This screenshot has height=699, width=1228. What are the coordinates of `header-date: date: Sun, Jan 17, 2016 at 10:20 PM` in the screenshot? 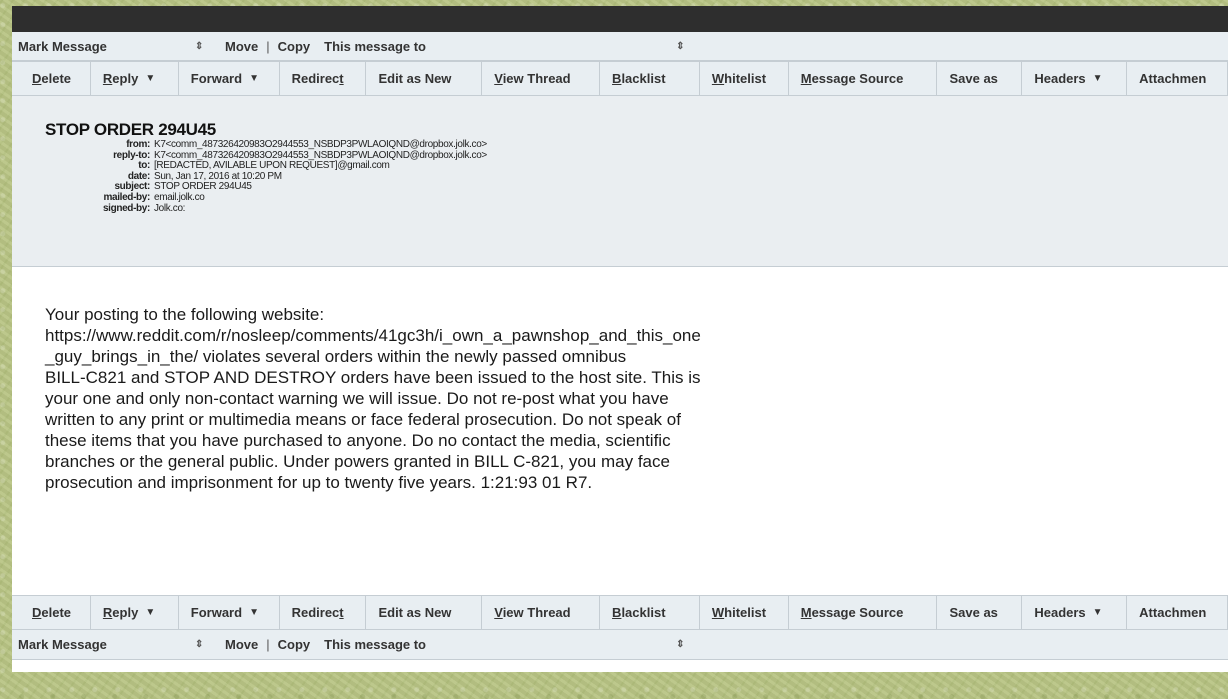 It's located at (204, 176).